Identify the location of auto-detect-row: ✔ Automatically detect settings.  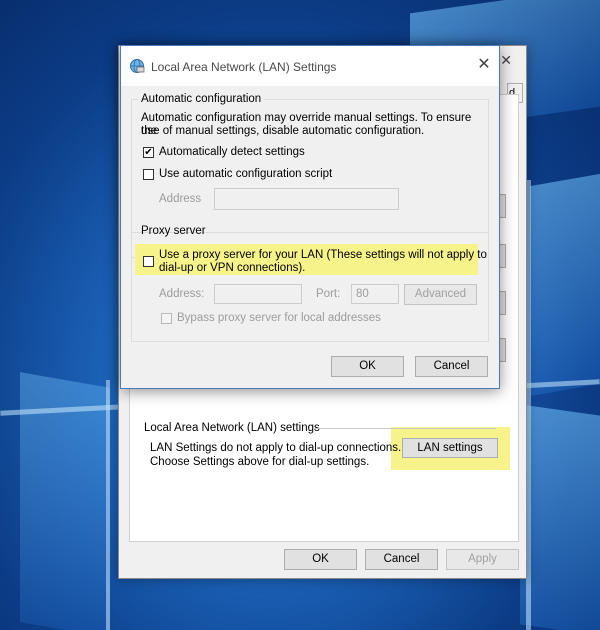
(224, 152).